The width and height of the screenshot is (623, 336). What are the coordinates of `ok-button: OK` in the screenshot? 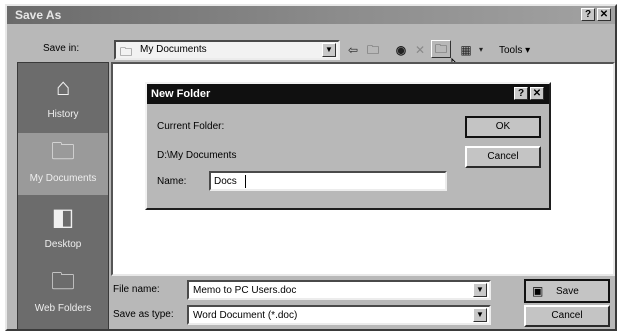 It's located at (503, 127).